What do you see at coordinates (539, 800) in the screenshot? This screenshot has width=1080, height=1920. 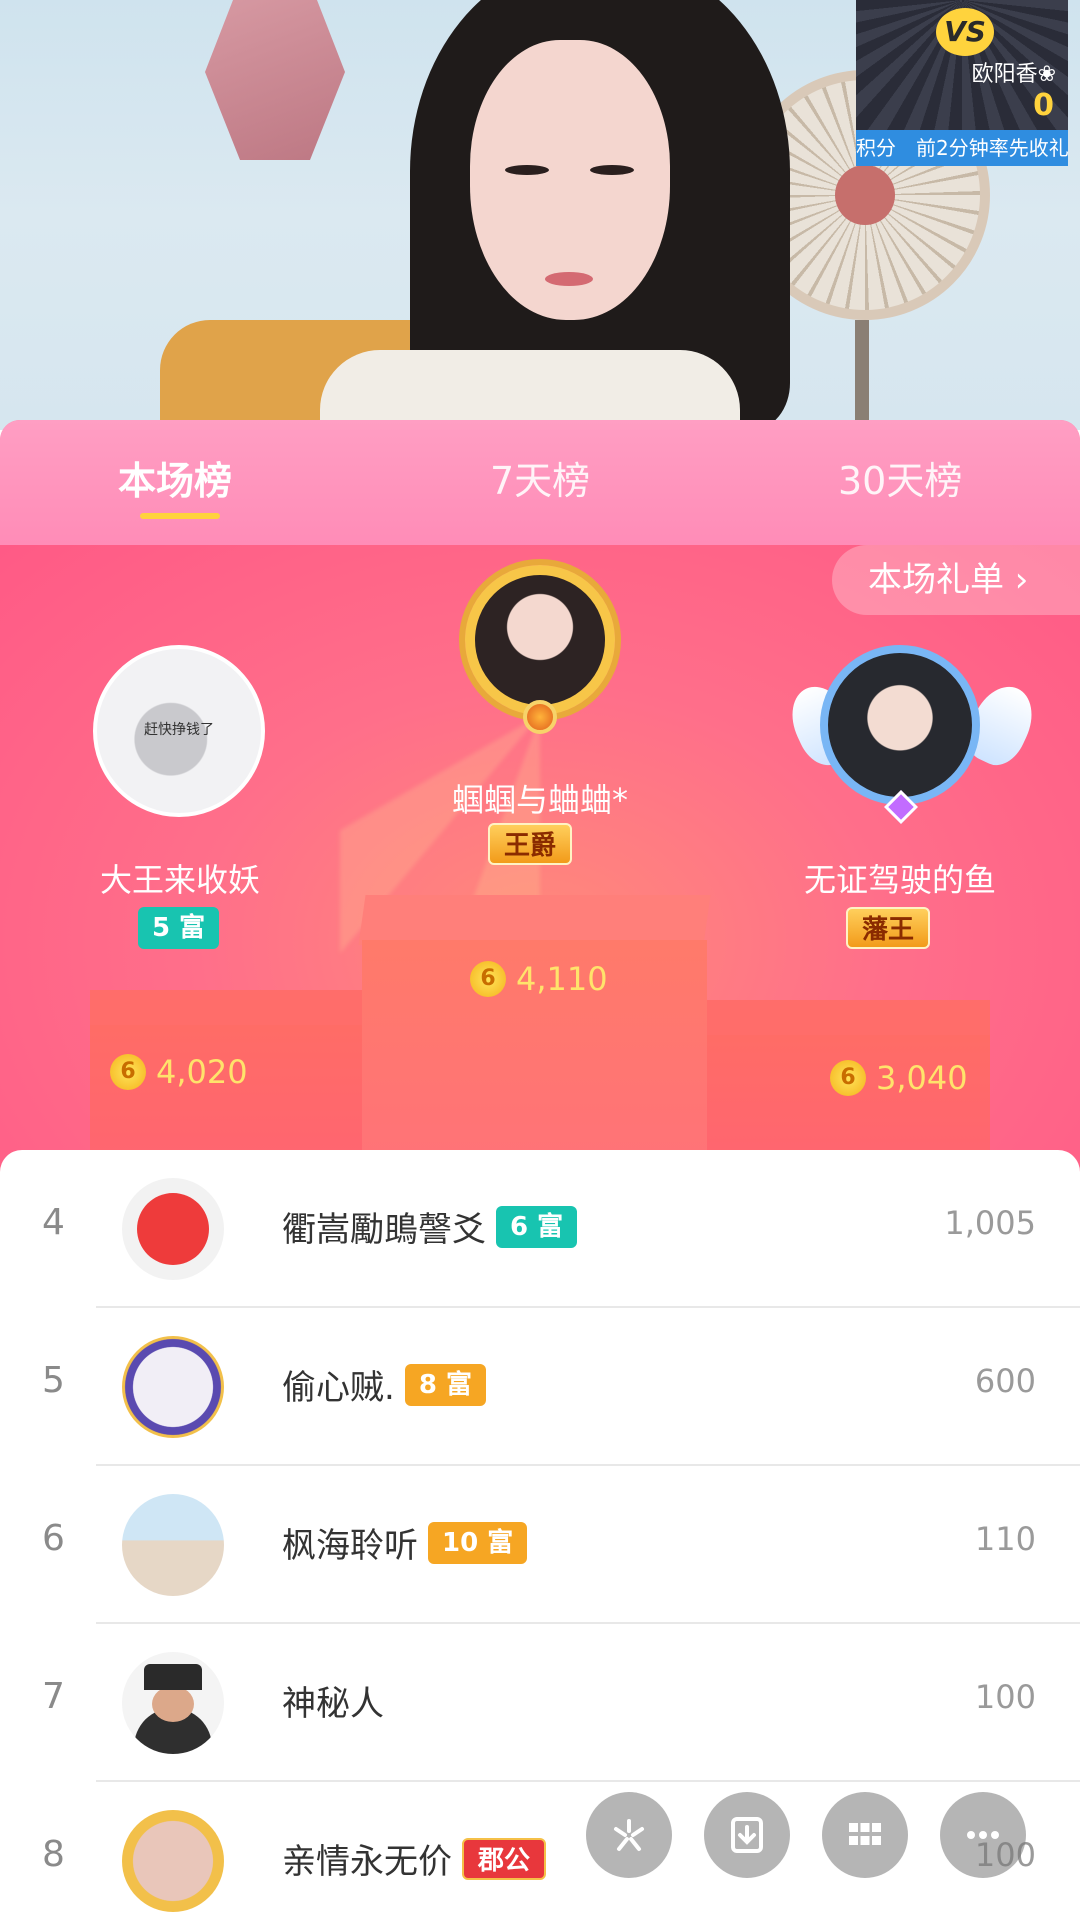 I see `first-place-name: 蝈蝈与蛐蛐*` at bounding box center [539, 800].